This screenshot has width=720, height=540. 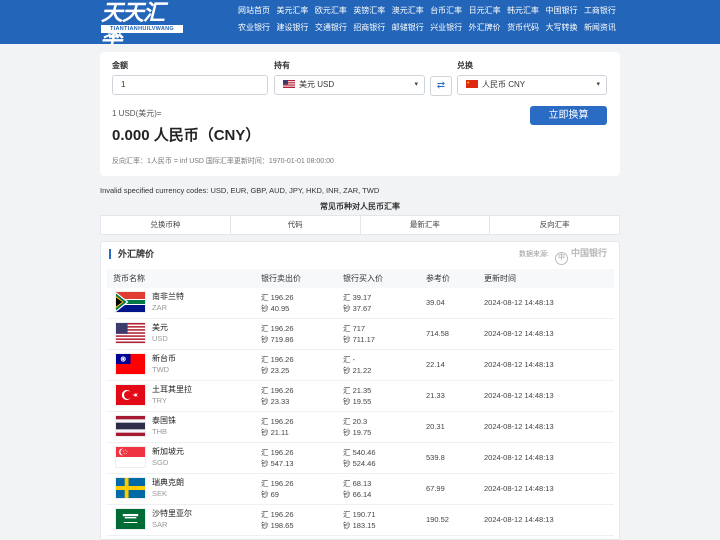 I want to click on currency-name: 美元, so click(x=160, y=327).